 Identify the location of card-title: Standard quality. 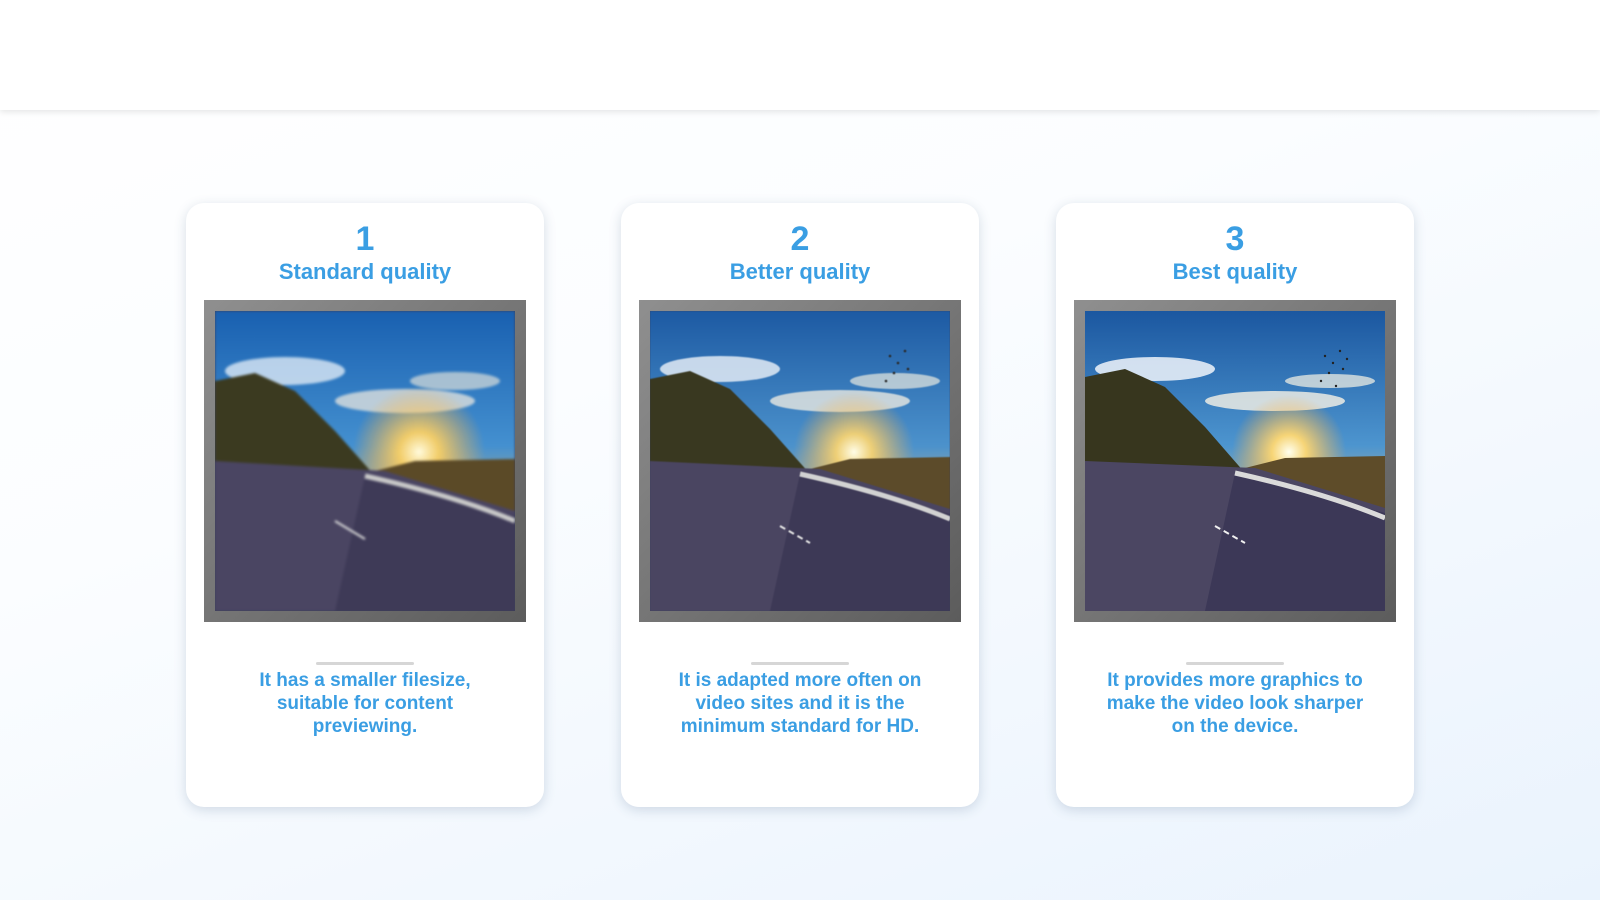
(365, 271).